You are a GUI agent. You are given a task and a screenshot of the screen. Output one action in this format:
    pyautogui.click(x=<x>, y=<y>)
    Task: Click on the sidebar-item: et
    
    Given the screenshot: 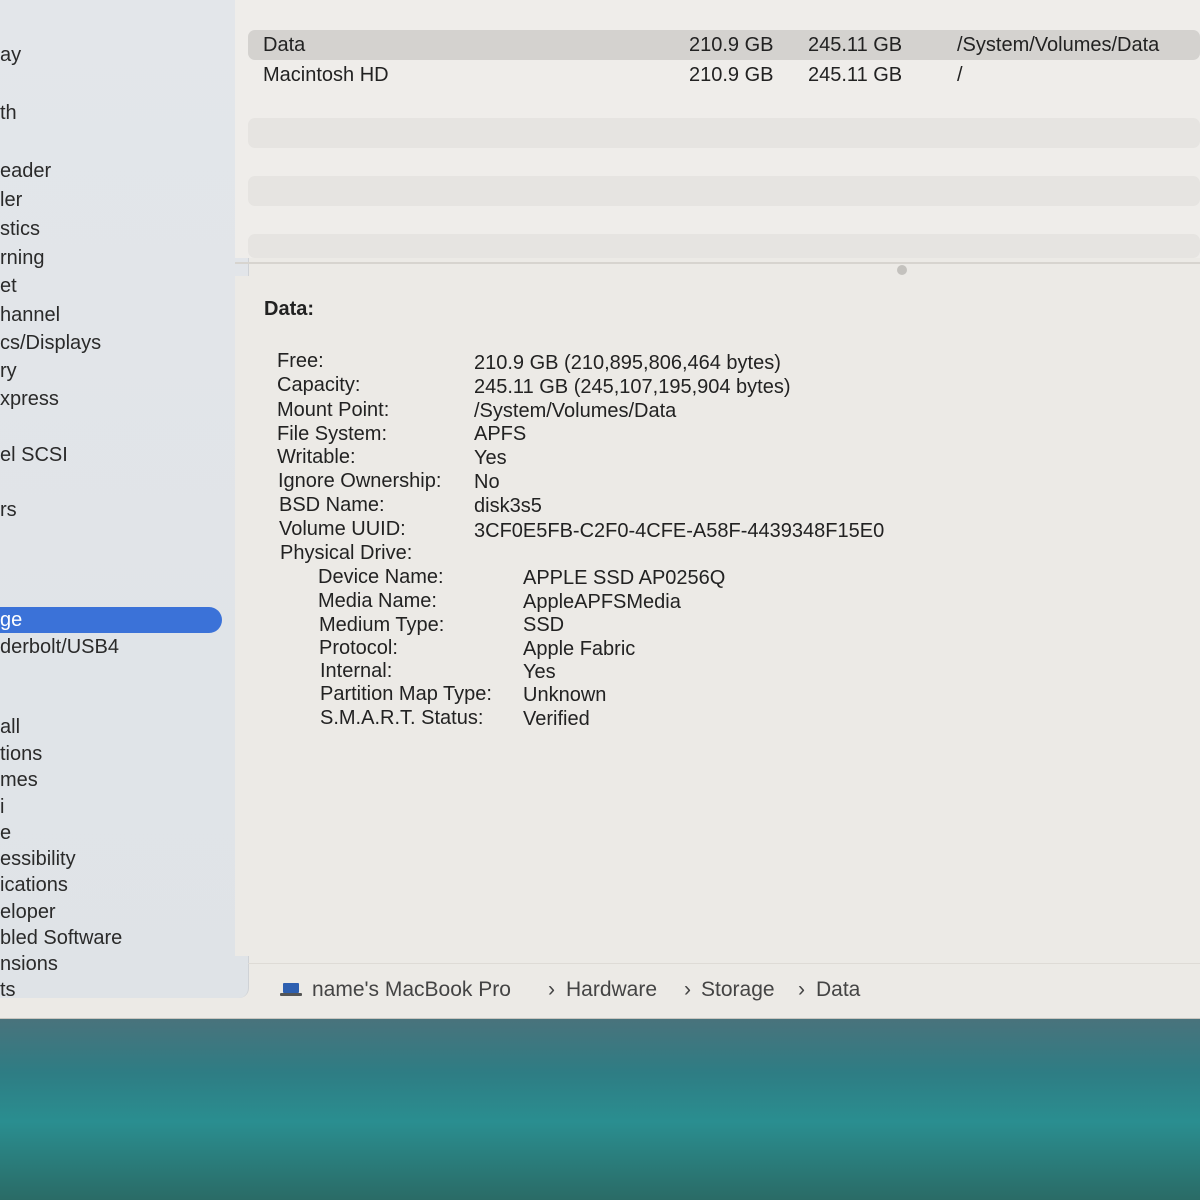 What is the action you would take?
    pyautogui.click(x=8, y=286)
    